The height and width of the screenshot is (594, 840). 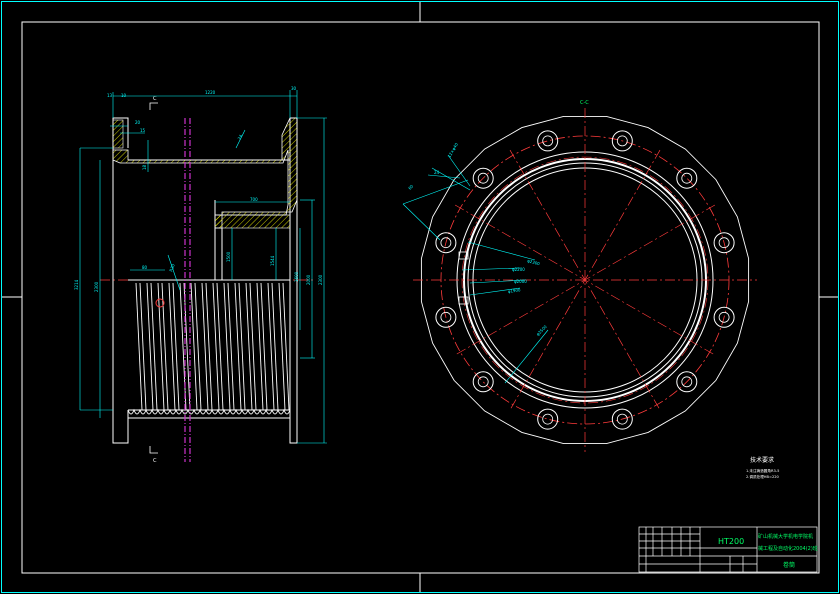 What do you see at coordinates (110, 95) in the screenshot?
I see `svg-text: 13` at bounding box center [110, 95].